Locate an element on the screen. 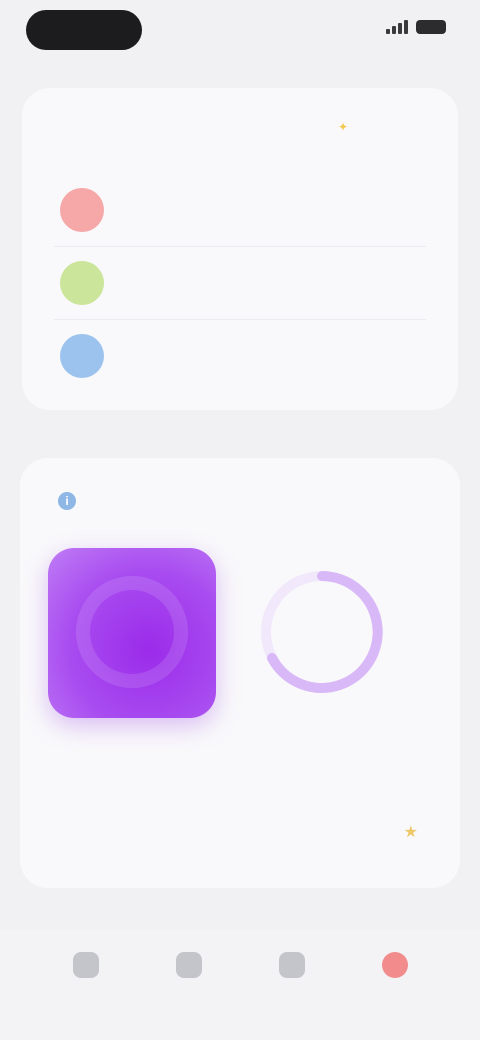  red-circle-icon is located at coordinates (82, 210).